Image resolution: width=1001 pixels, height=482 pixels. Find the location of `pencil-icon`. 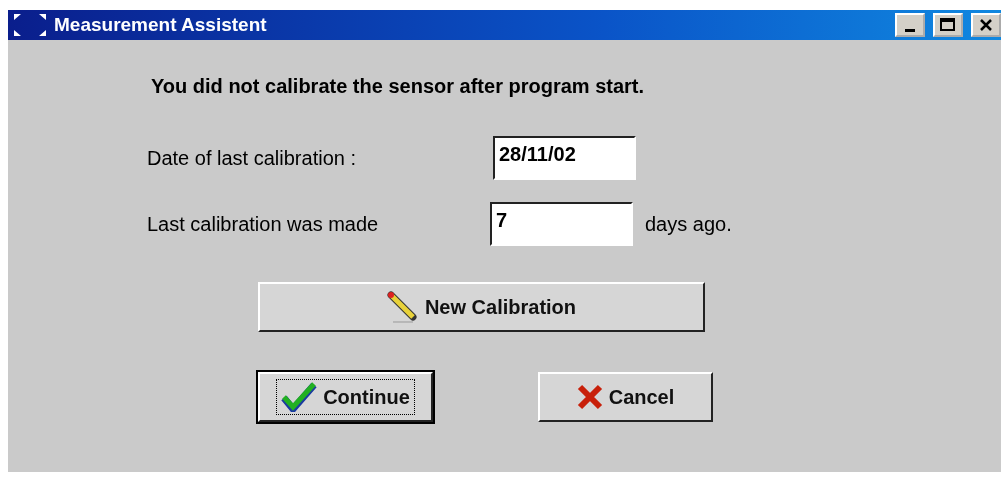

pencil-icon is located at coordinates (402, 307).